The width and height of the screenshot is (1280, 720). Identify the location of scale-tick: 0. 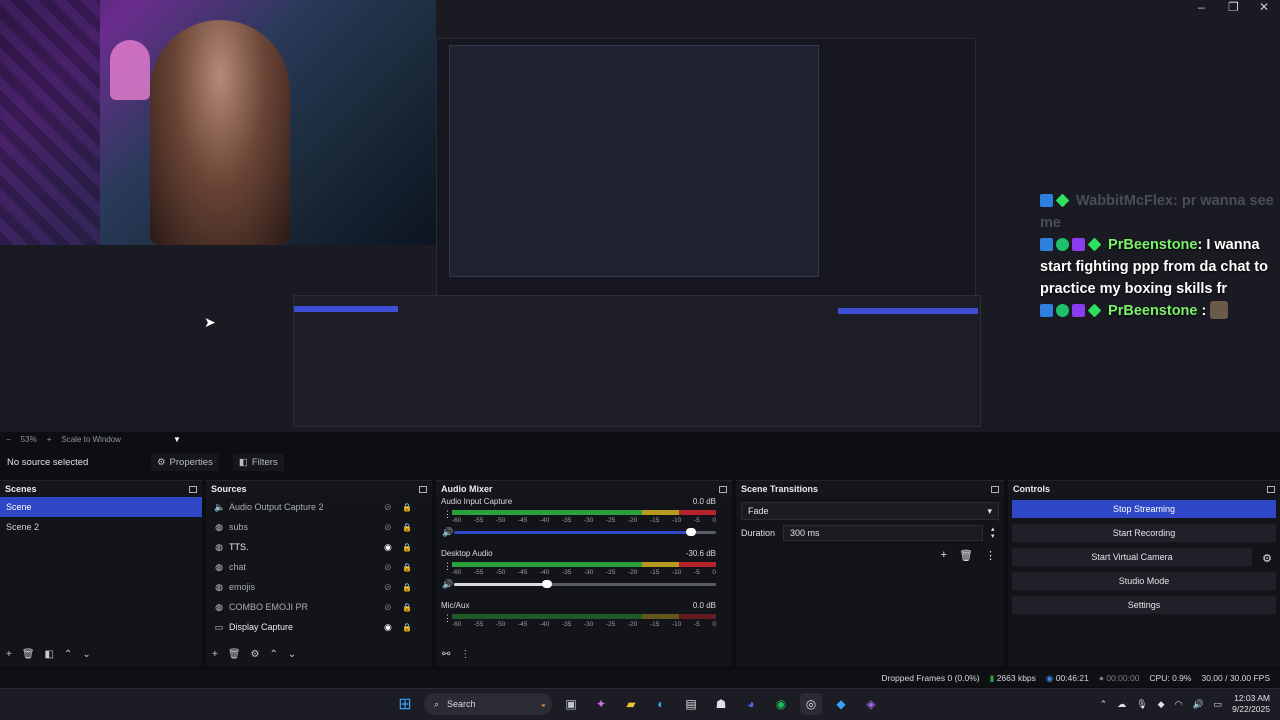
(714, 572).